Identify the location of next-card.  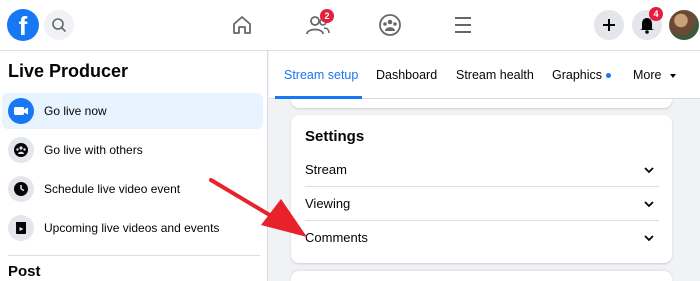
(481, 276).